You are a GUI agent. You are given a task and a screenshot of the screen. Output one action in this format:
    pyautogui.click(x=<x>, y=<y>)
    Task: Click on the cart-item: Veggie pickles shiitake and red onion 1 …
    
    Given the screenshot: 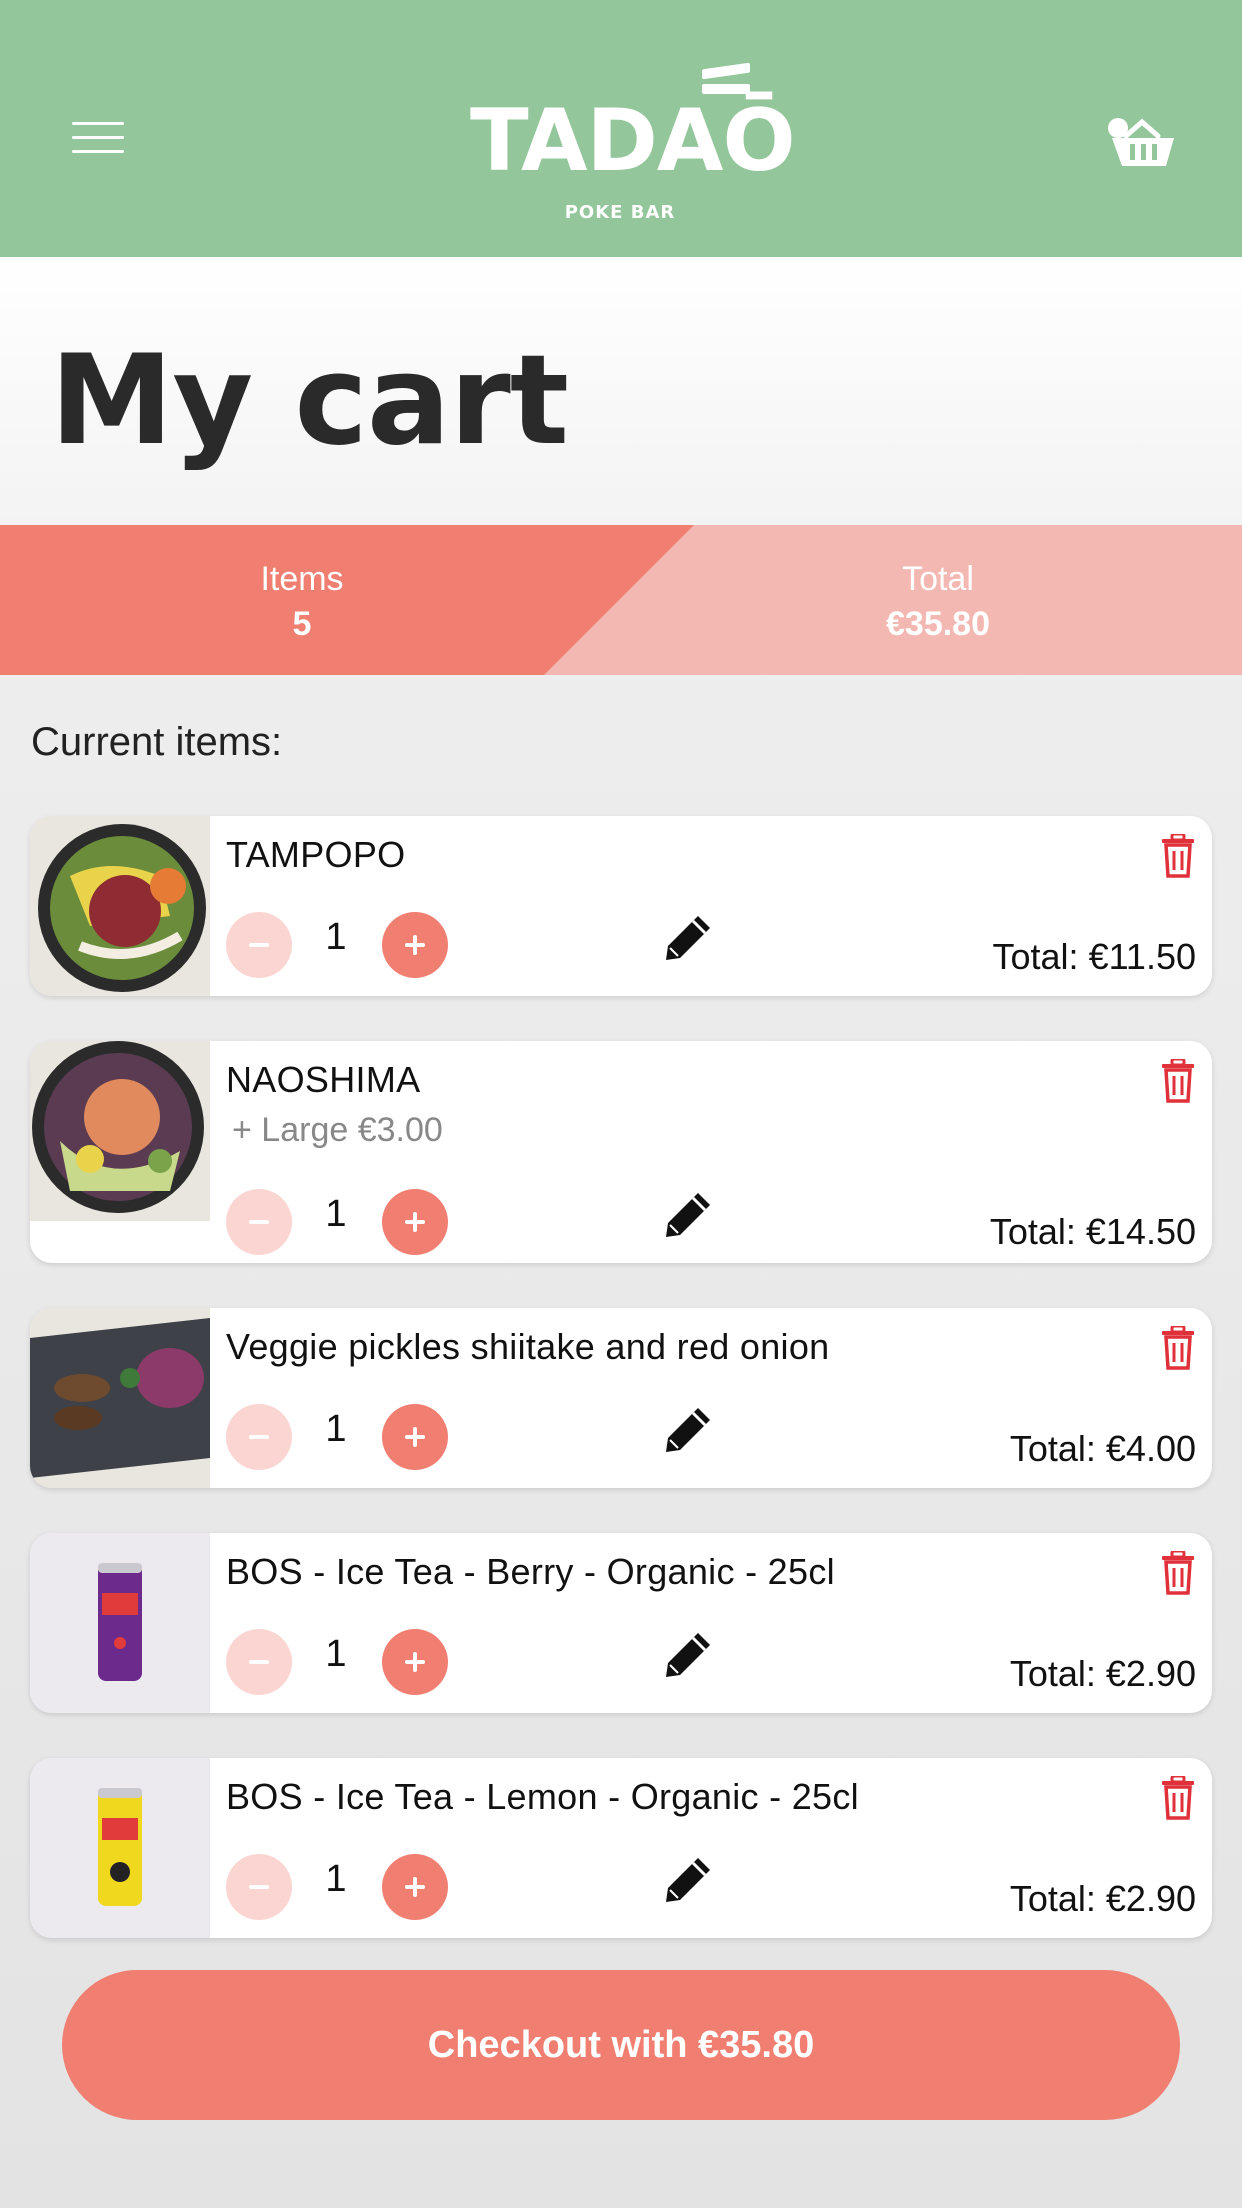 What is the action you would take?
    pyautogui.click(x=621, y=1398)
    